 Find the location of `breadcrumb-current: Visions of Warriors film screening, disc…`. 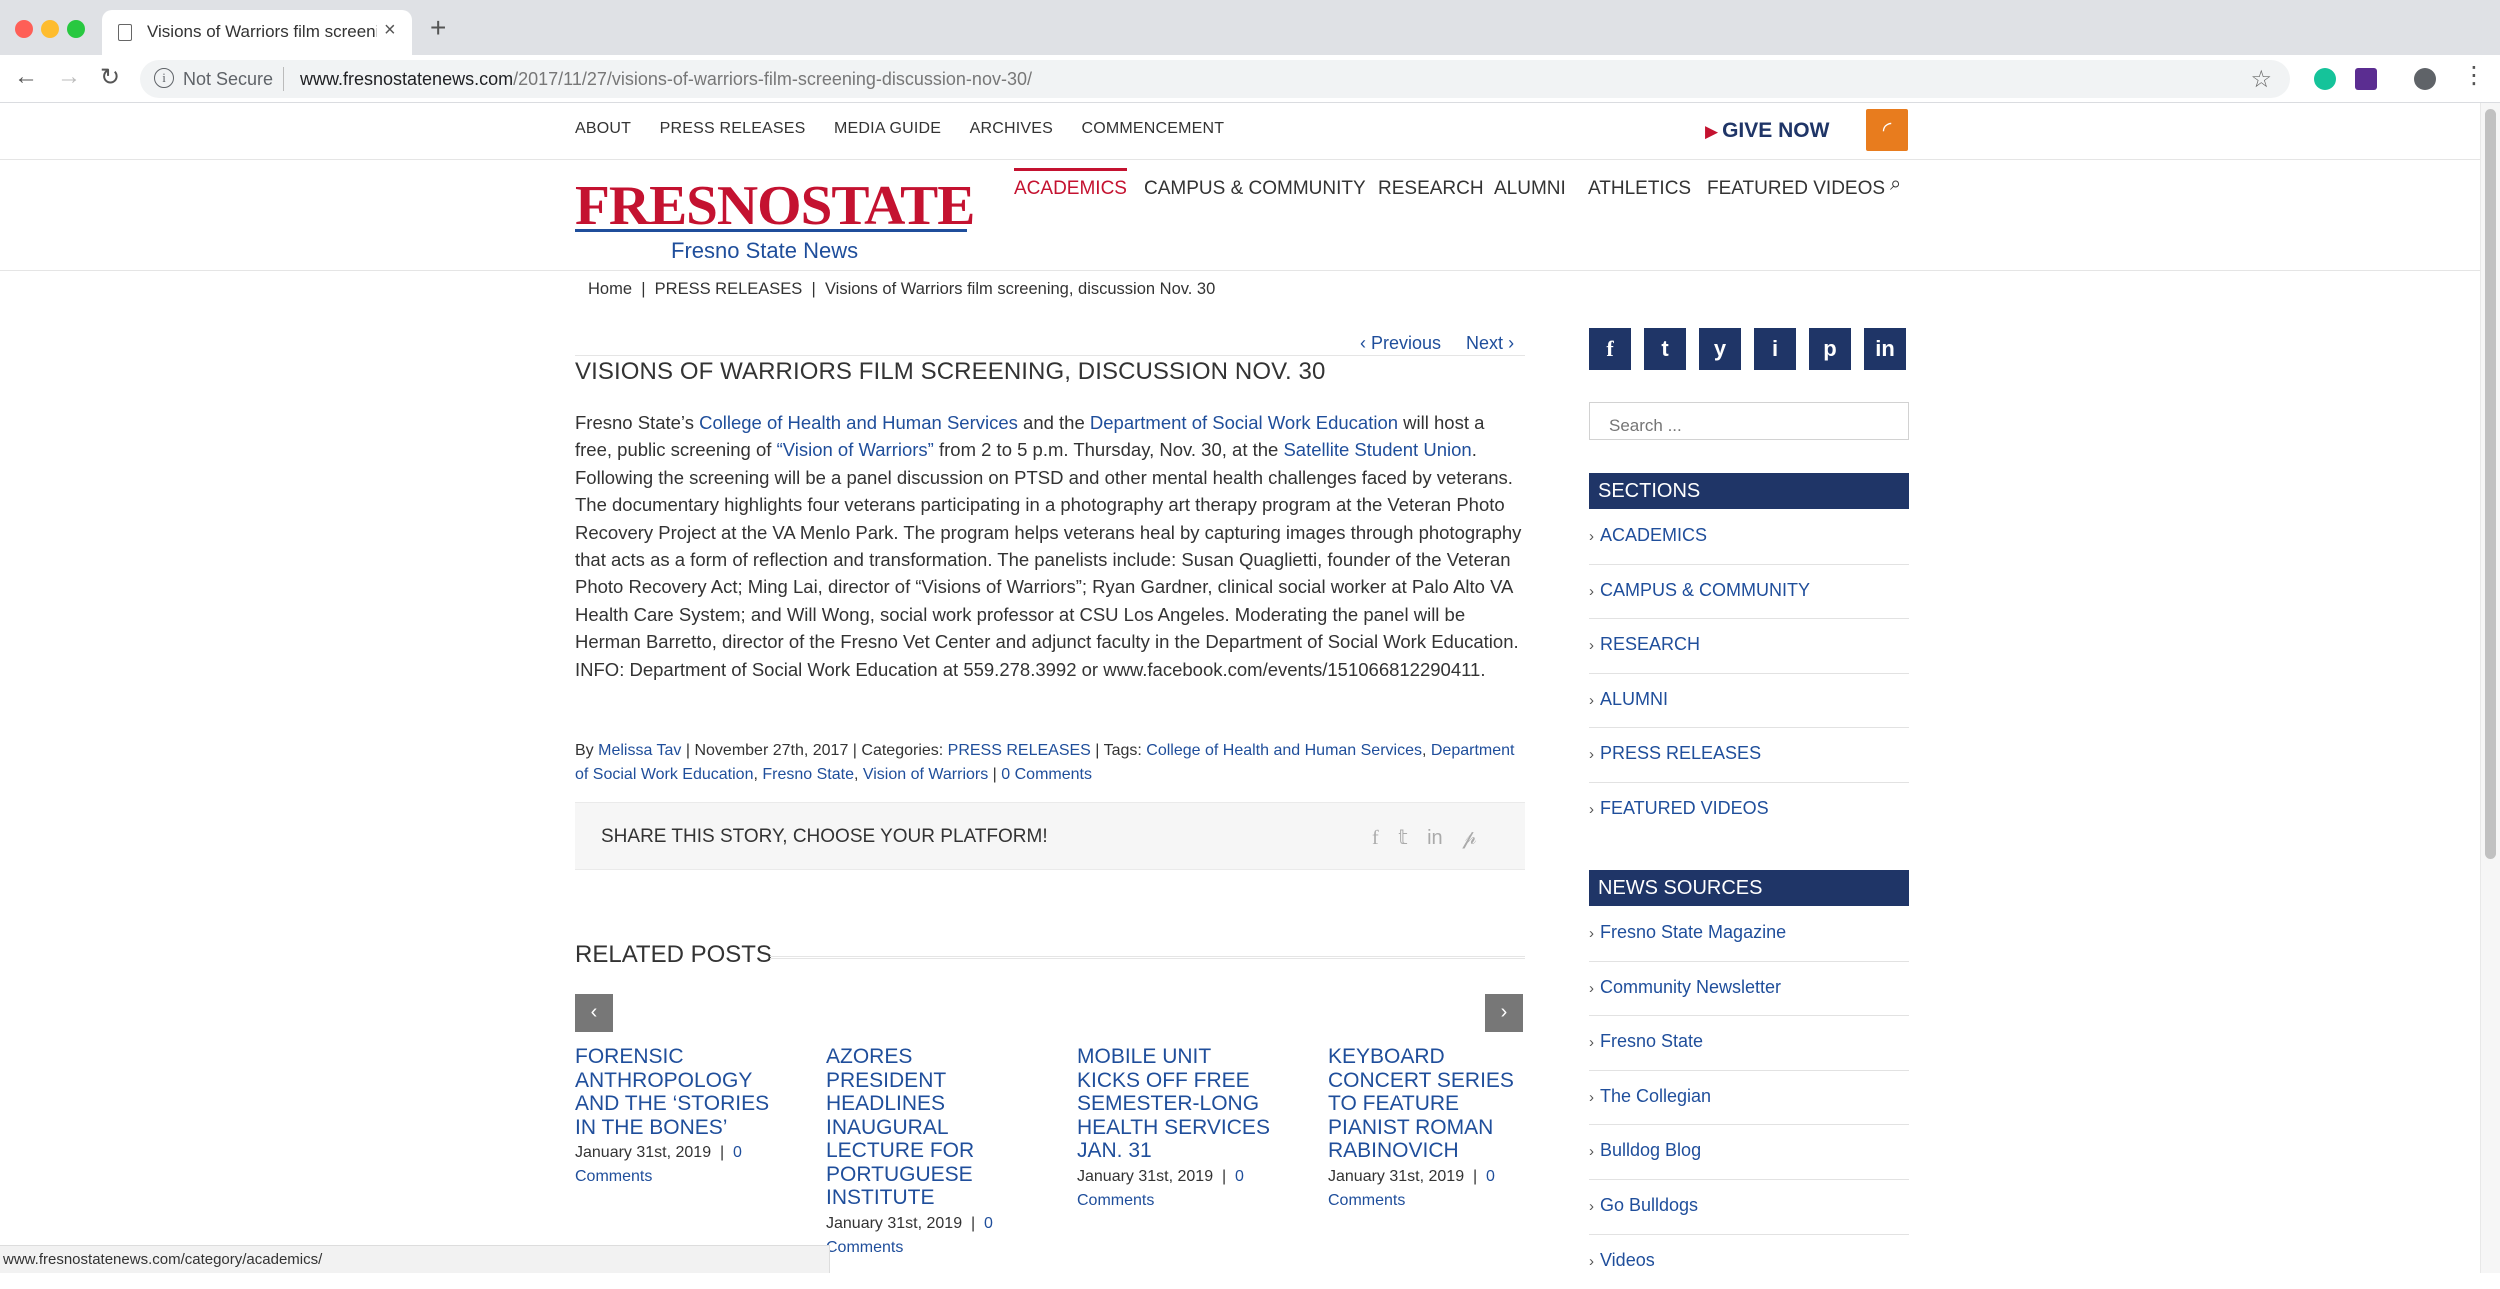

breadcrumb-current: Visions of Warriors film screening, disc… is located at coordinates (1020, 289).